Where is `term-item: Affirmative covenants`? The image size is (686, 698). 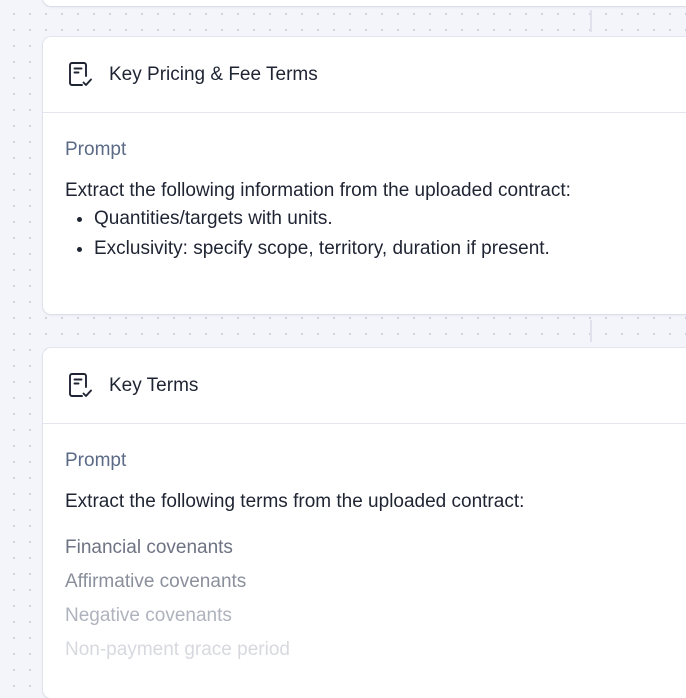
term-item: Affirmative covenants is located at coordinates (156, 581).